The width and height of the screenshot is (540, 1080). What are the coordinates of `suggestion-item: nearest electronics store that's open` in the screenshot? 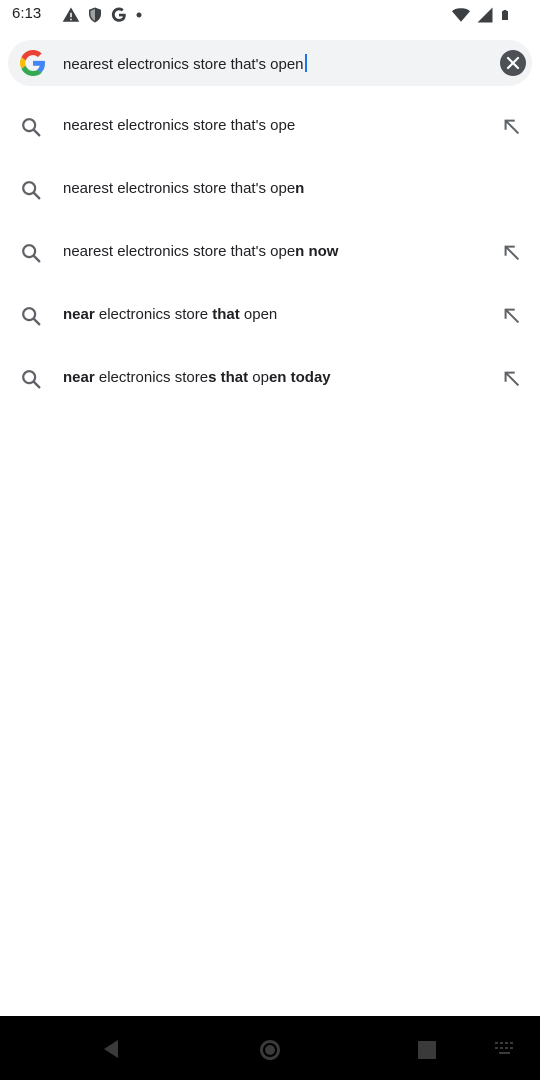 It's located at (270, 189).